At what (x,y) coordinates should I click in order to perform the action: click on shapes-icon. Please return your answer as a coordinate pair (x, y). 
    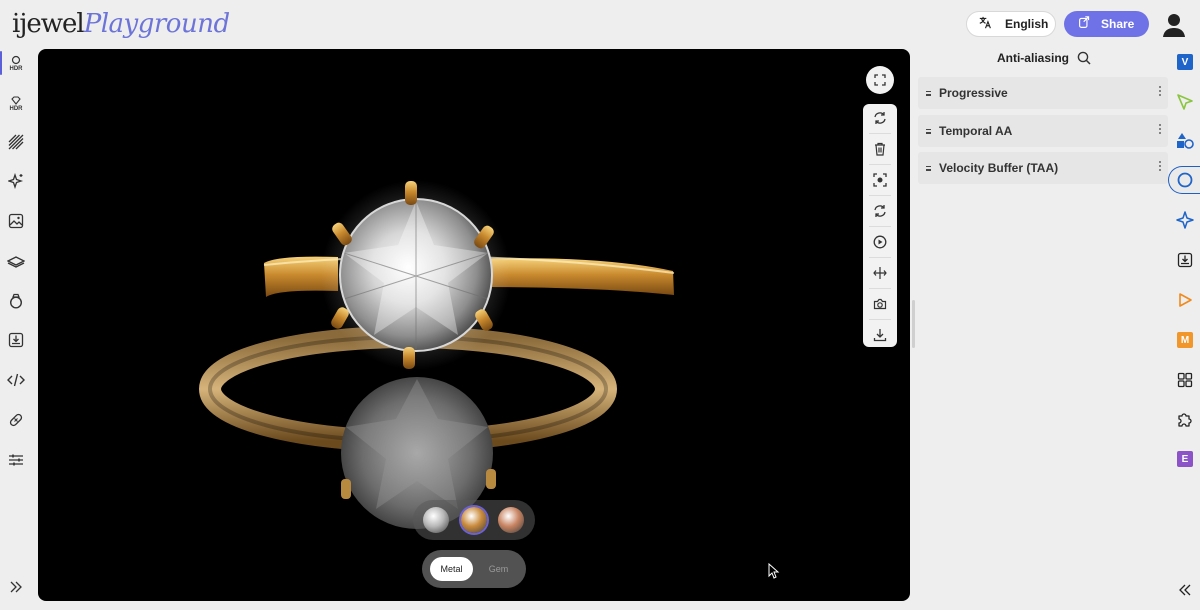
    Looking at the image, I should click on (1185, 141).